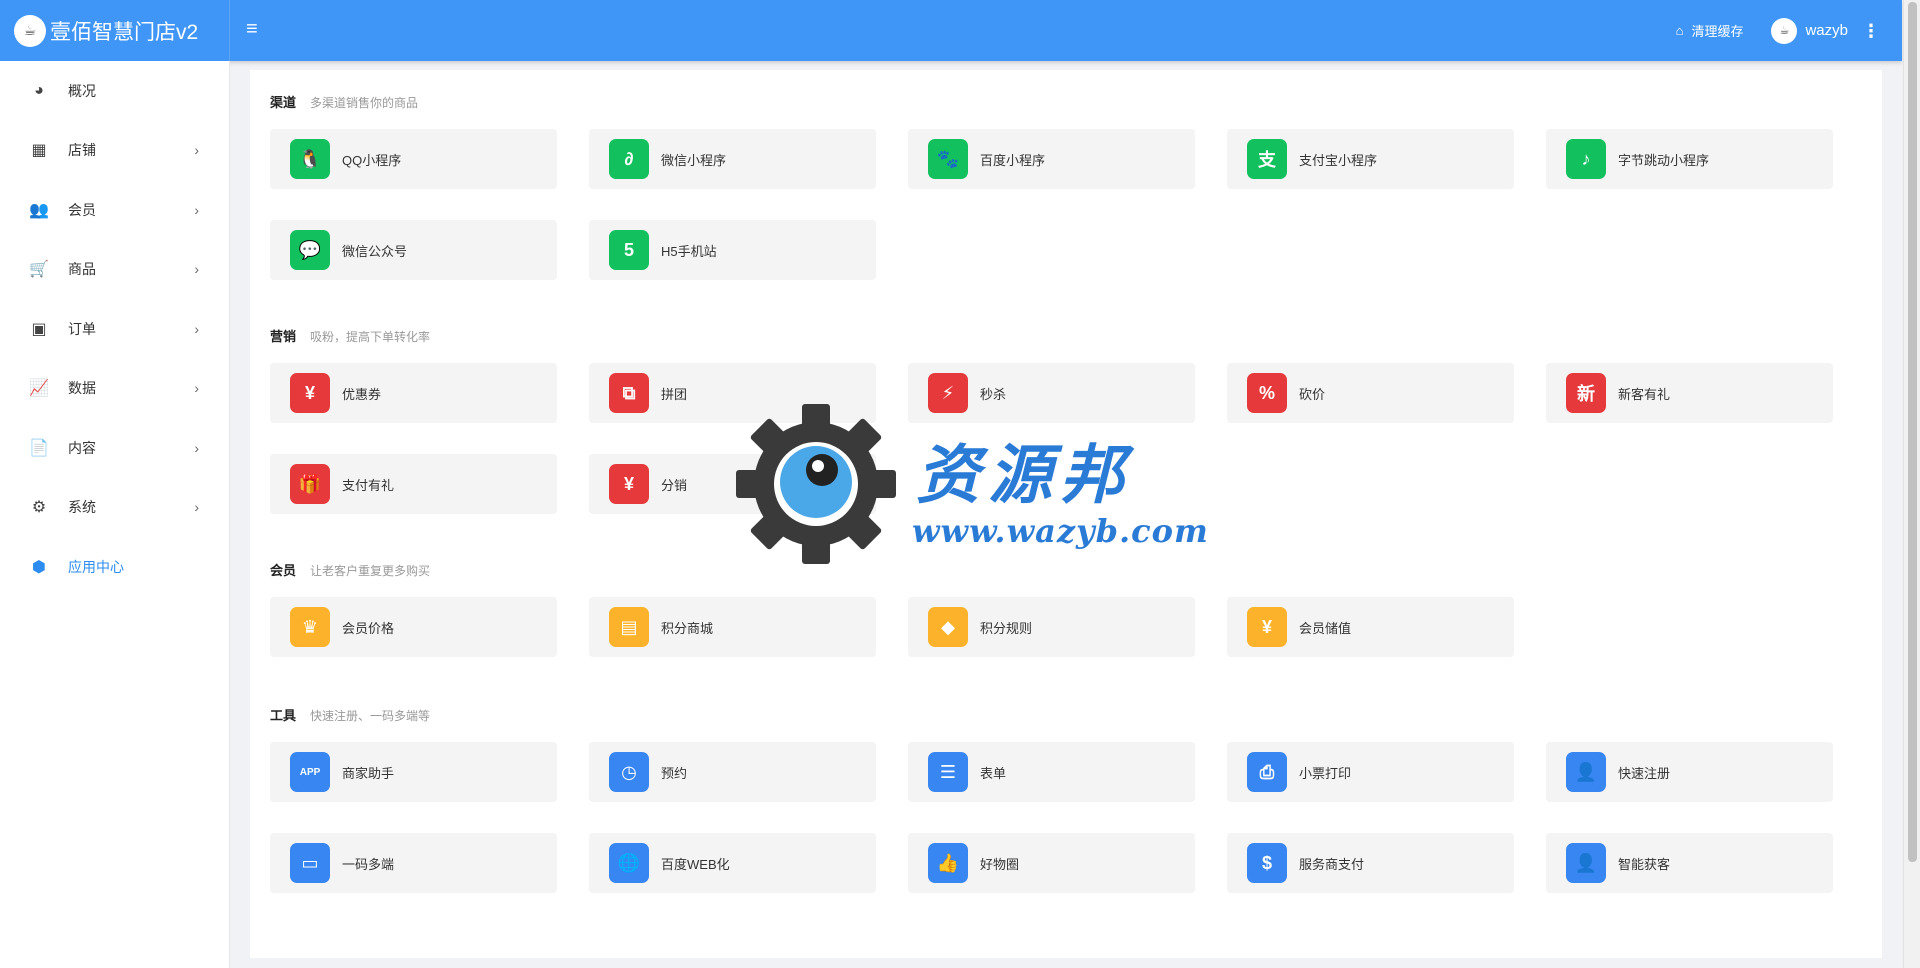 This screenshot has height=968, width=1920. I want to click on app-card-member-balance: ¥ 会员储值, so click(1370, 627).